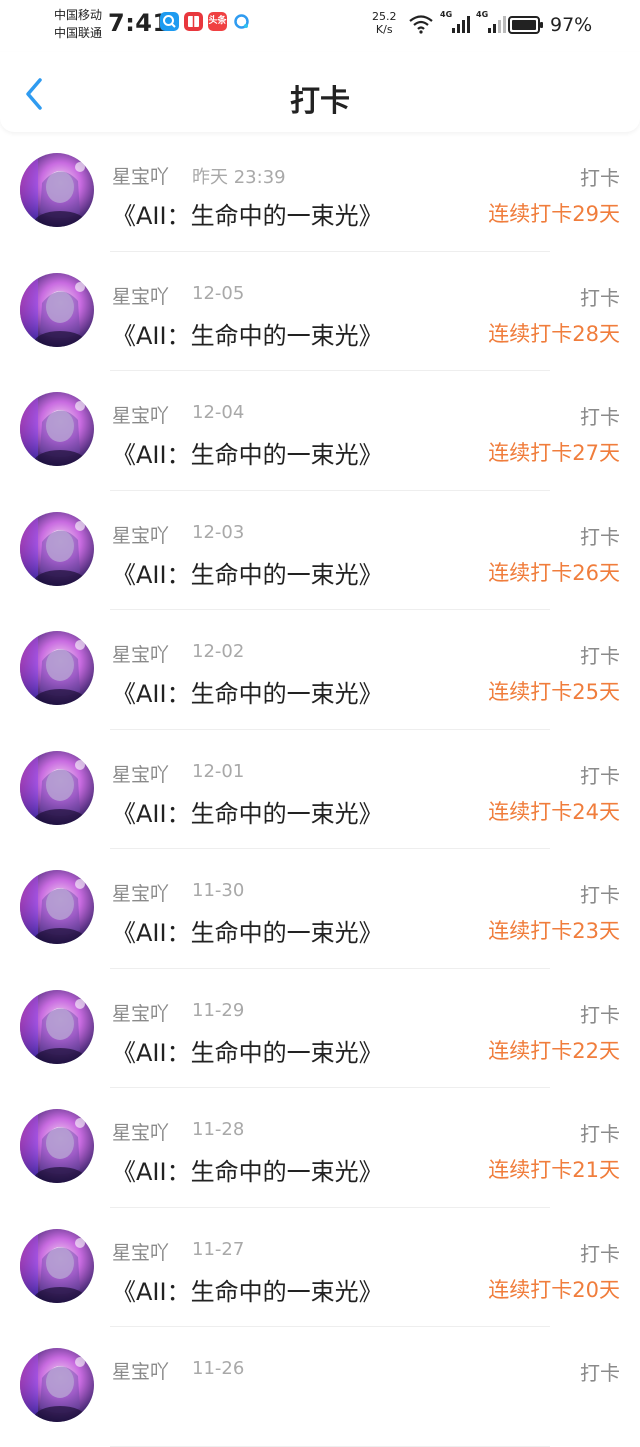 The width and height of the screenshot is (640, 1447). I want to click on checkin-list-item: 星宝吖 11-30 《AII：生命中的一束光》 打卡 连续打卡23天, so click(320, 909).